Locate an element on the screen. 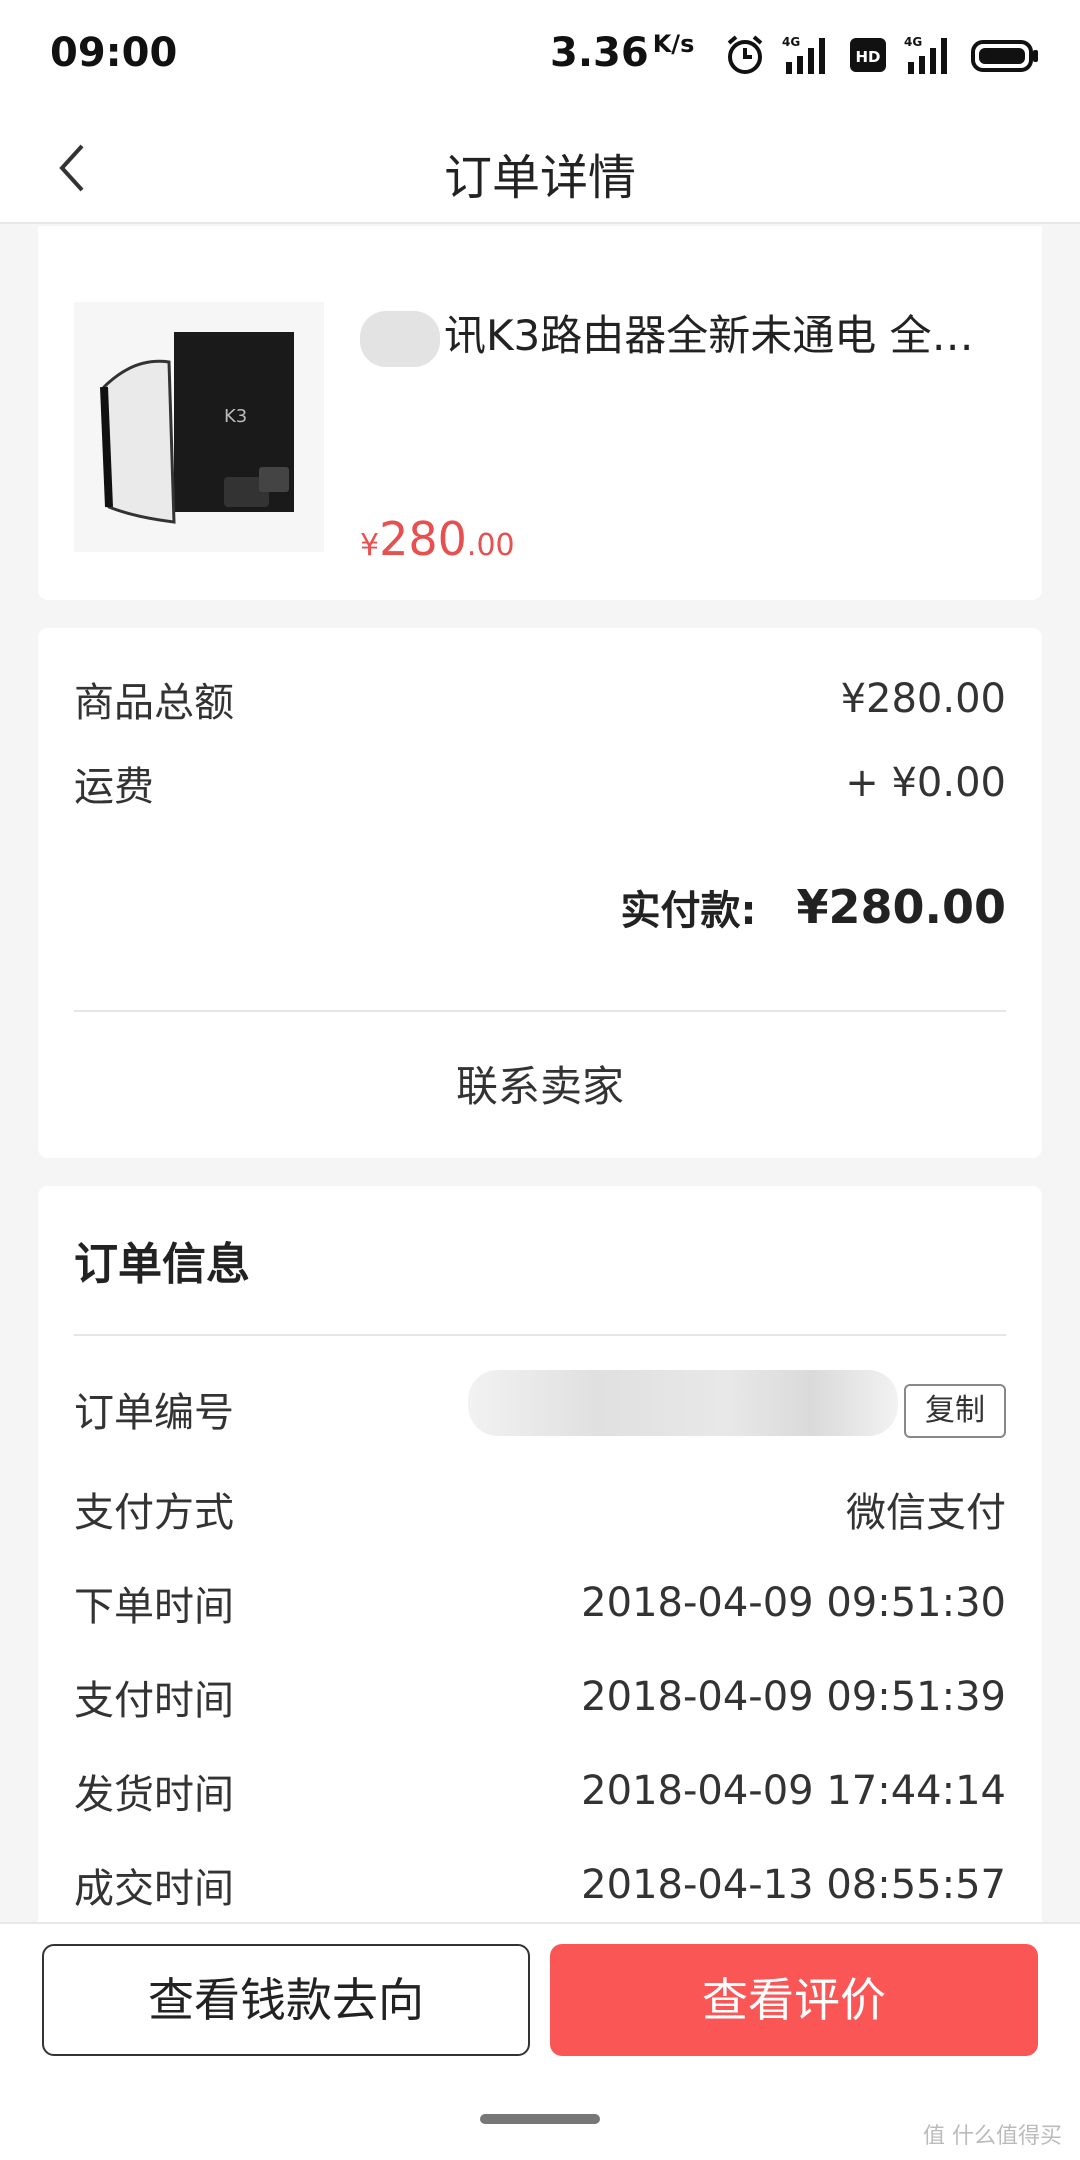  status-time: 09:00 is located at coordinates (114, 53).